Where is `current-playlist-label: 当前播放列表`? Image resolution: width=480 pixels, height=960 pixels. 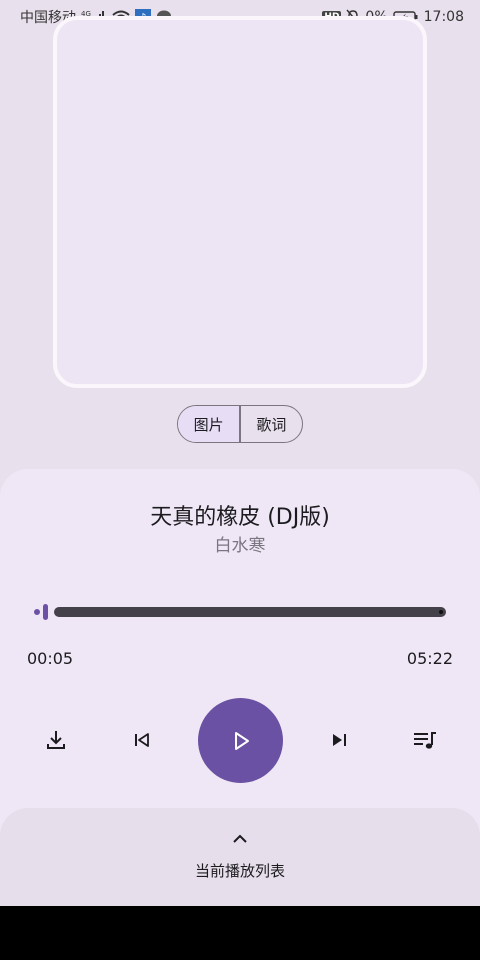
current-playlist-label: 当前播放列表 is located at coordinates (240, 870).